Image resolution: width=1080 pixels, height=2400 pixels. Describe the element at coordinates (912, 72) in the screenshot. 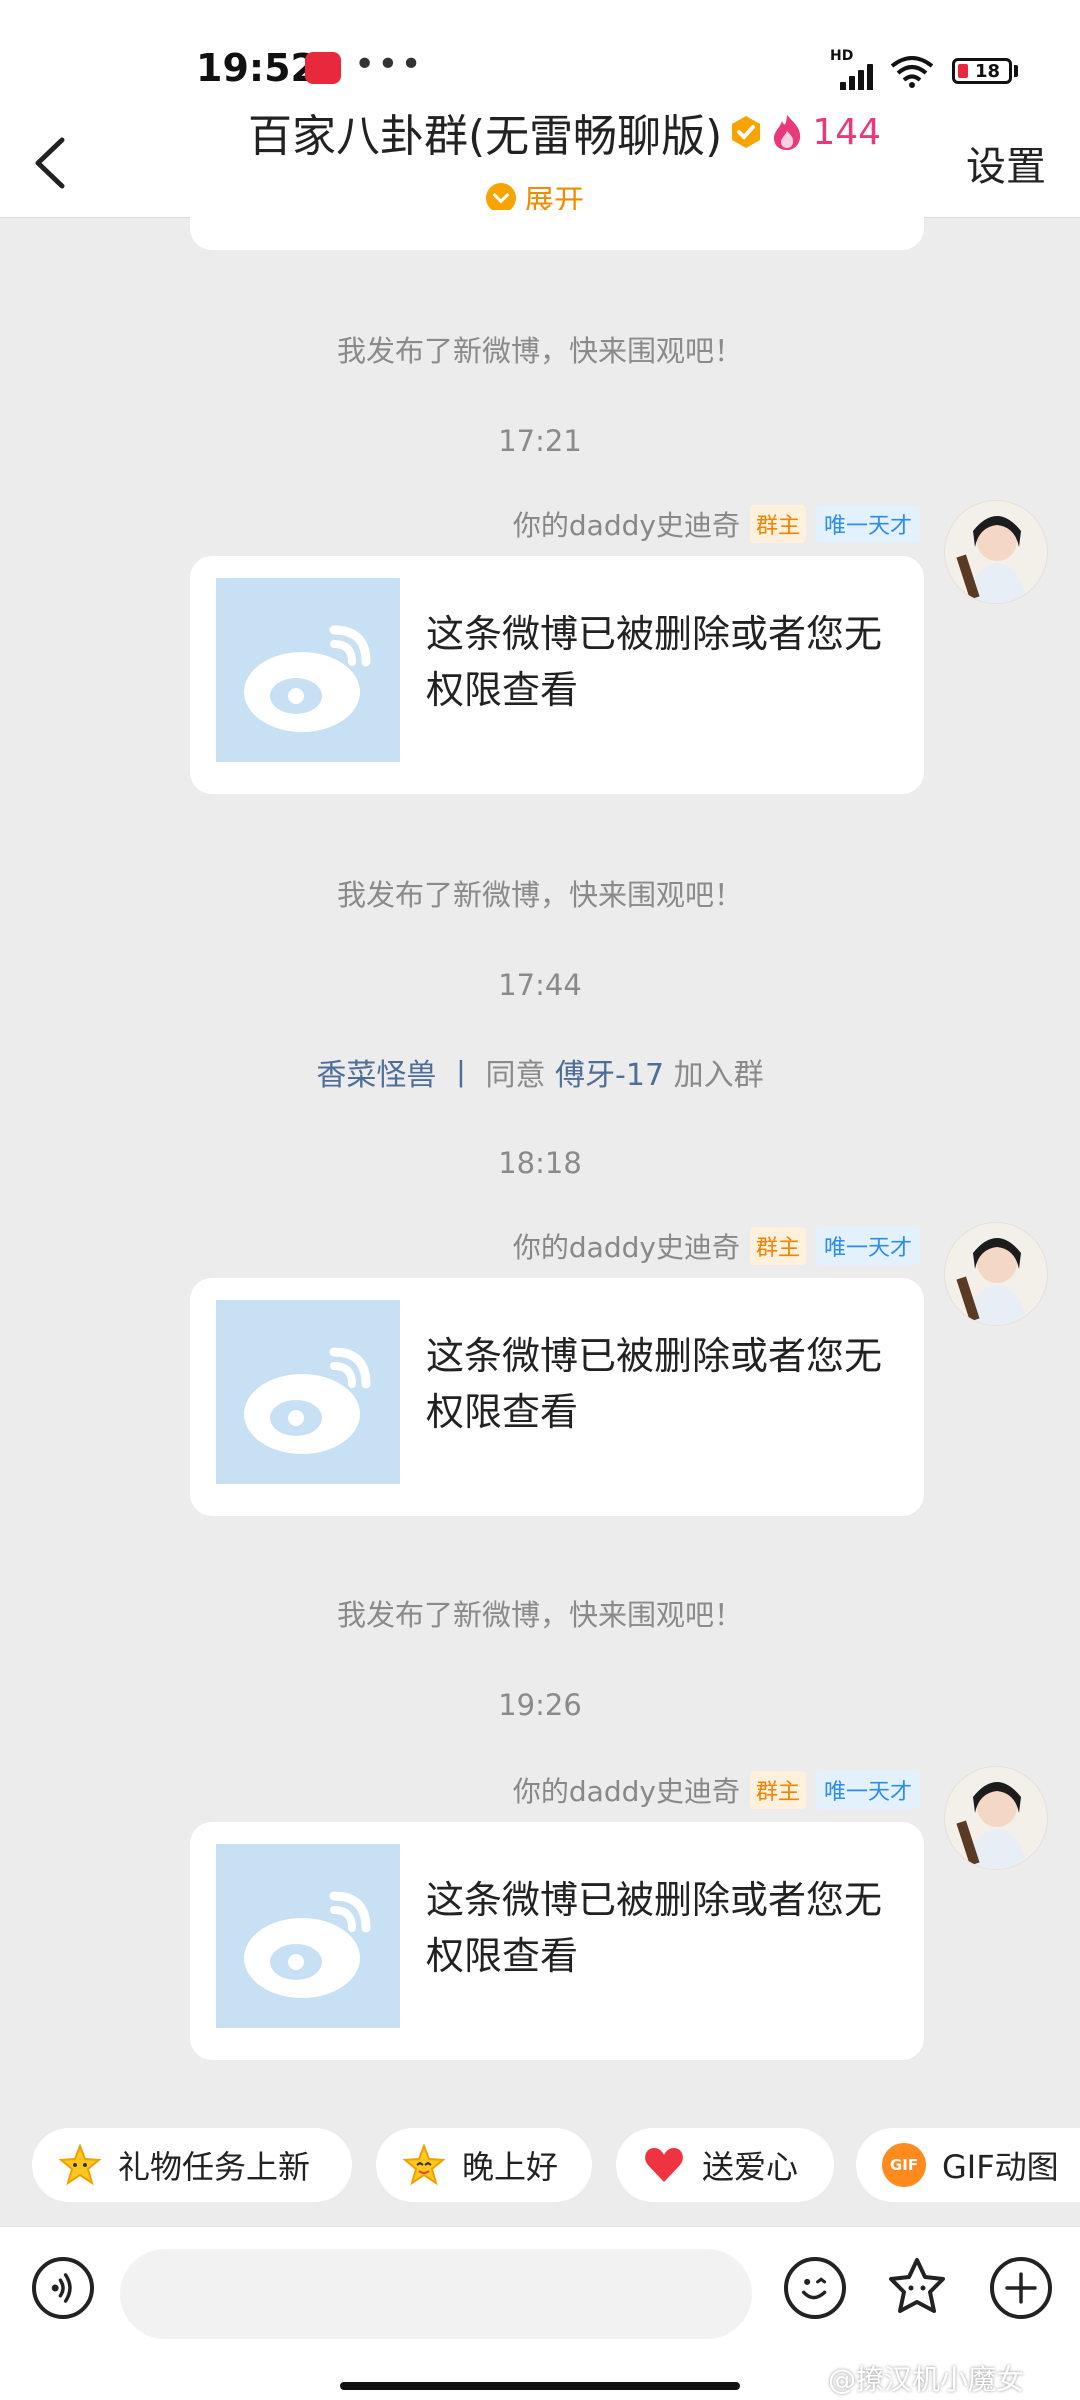

I see `wifi-icon` at that location.